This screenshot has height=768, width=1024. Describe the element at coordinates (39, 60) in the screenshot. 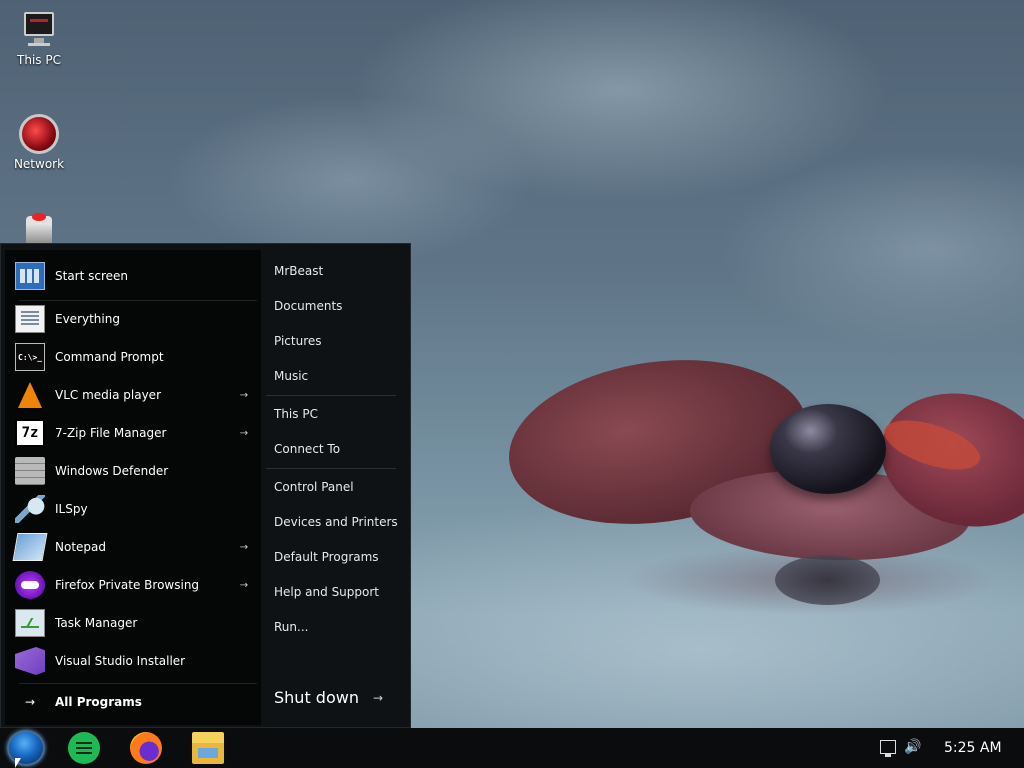

I see `desktop-icon-label: This PC` at that location.